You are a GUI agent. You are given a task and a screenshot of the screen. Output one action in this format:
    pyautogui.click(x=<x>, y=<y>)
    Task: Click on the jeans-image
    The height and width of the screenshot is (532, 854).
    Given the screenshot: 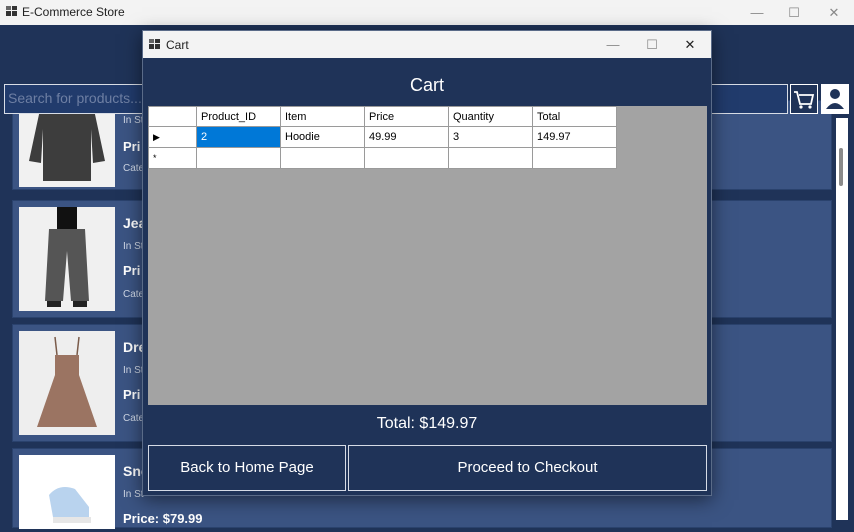 What is the action you would take?
    pyautogui.click(x=67, y=259)
    